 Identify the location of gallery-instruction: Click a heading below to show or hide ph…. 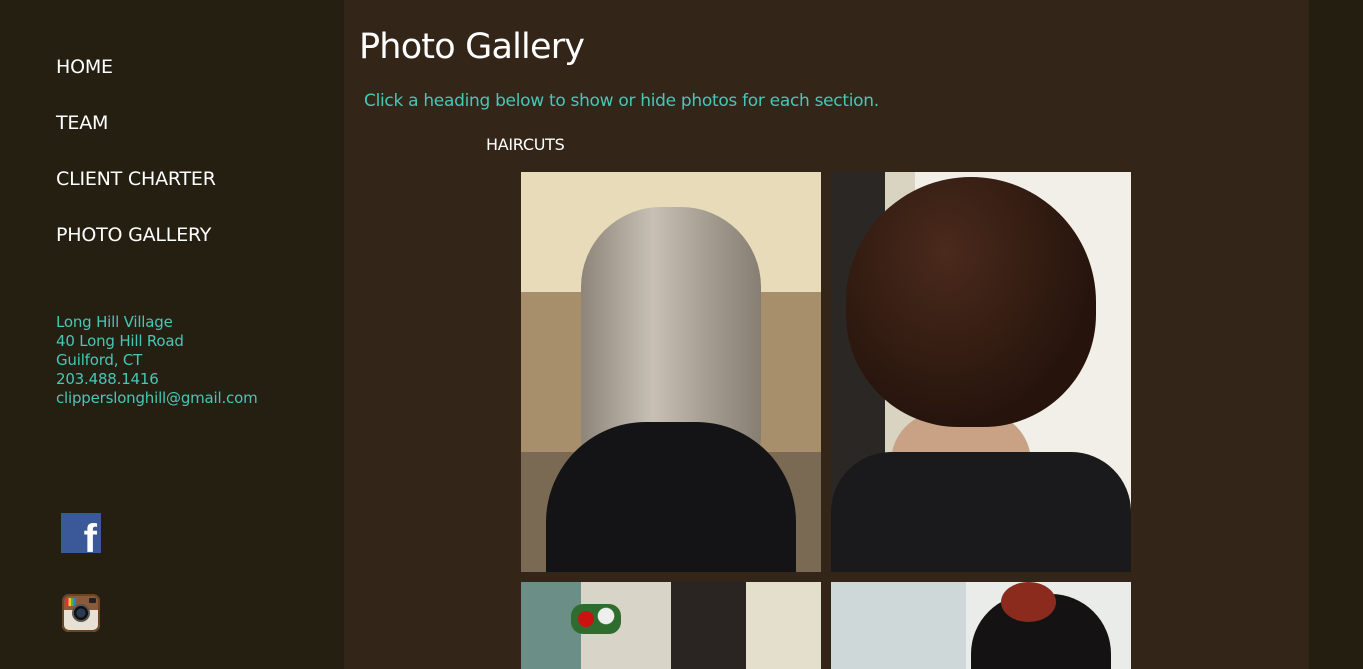
(621, 101).